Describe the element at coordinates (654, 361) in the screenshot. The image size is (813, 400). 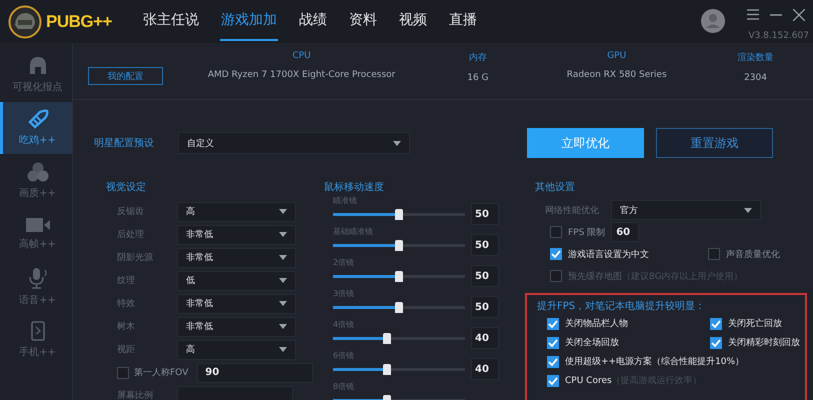
I see `checkbox-label: 使用超级++电源方案（综合性能提升10%）` at that location.